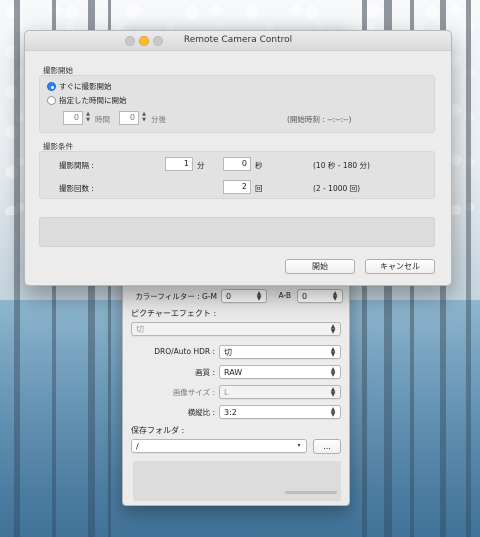 The height and width of the screenshot is (537, 480). What do you see at coordinates (51, 100) in the screenshot?
I see `radio-unselected-icon` at bounding box center [51, 100].